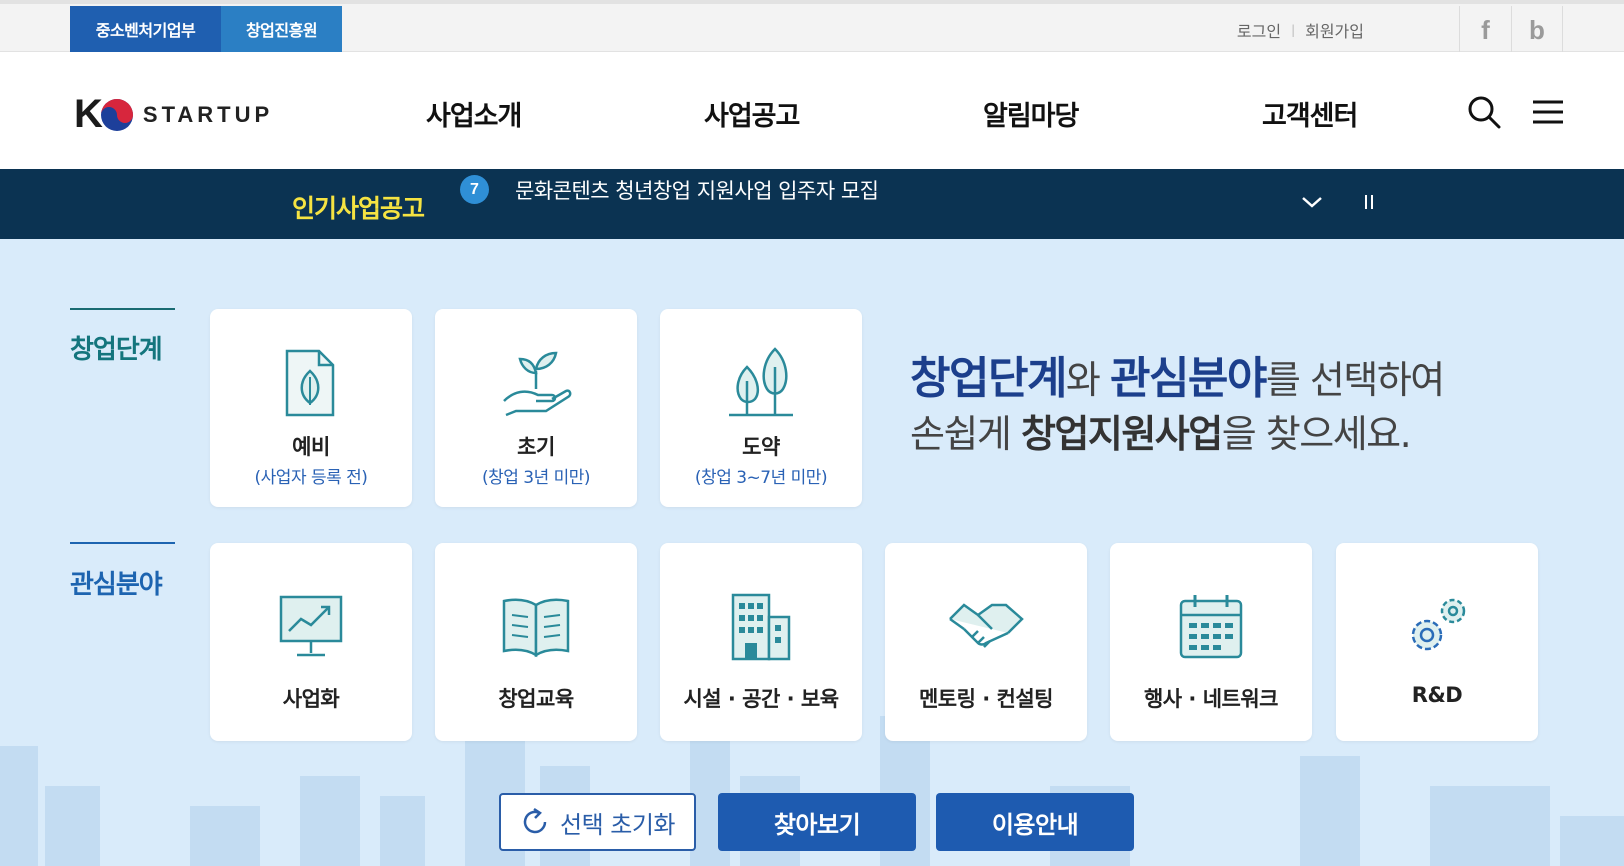 The height and width of the screenshot is (866, 1624). I want to click on stage-card-subtitle: (사업자 등록 전), so click(311, 478).